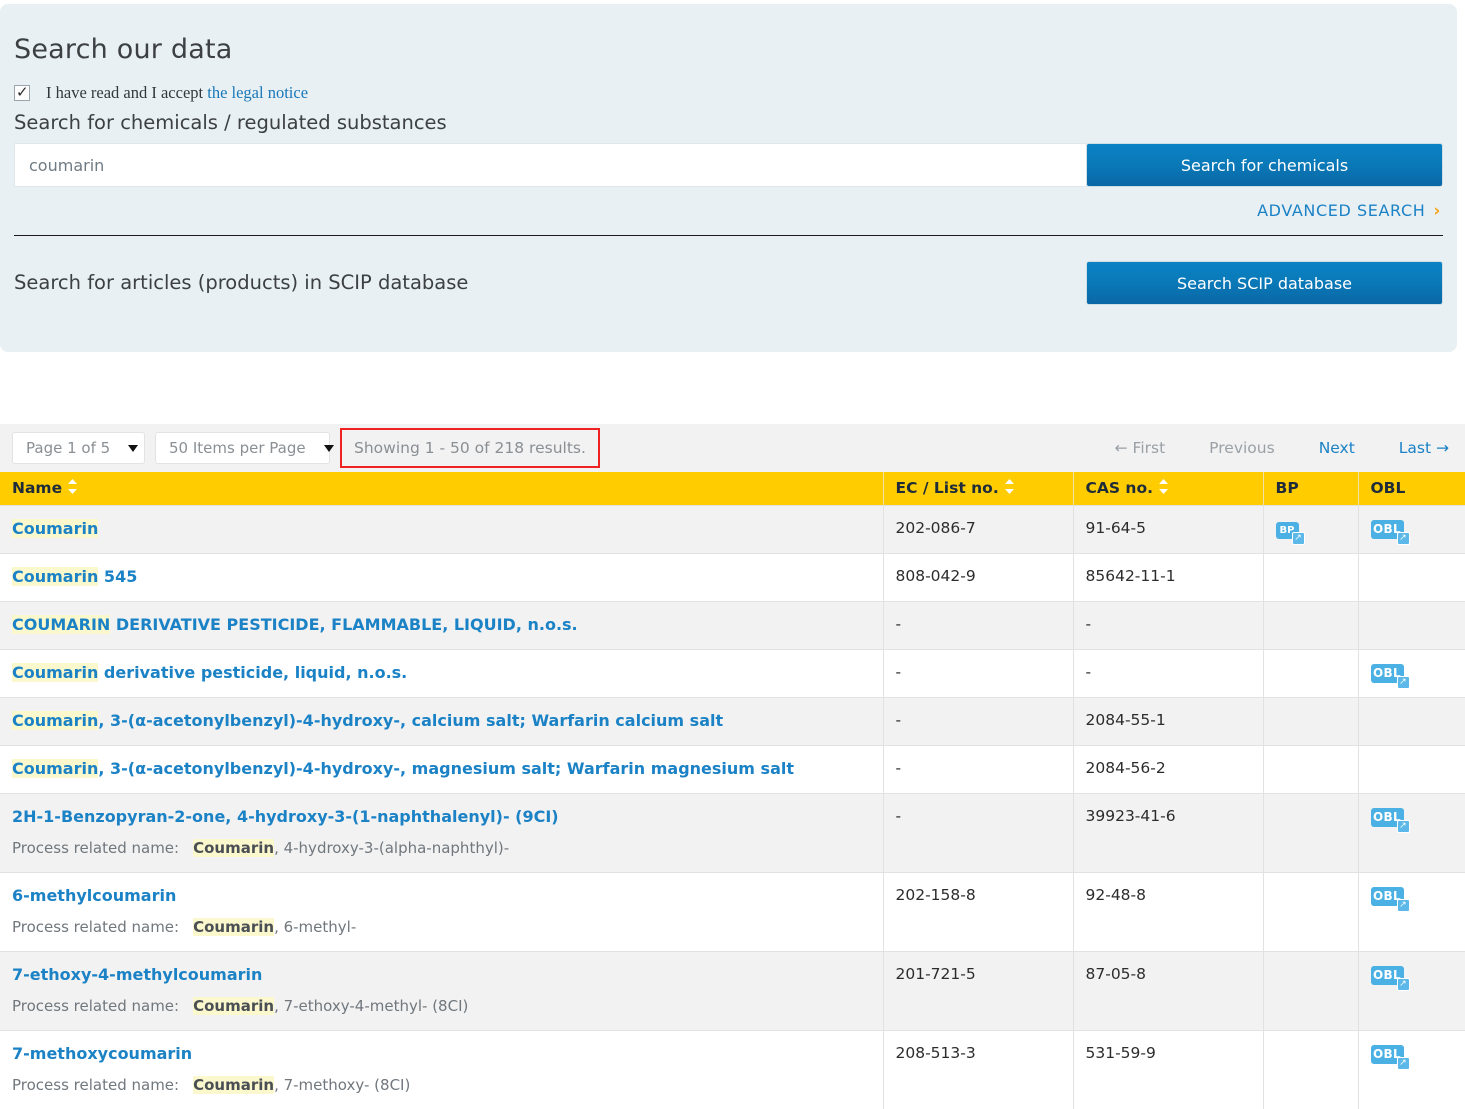  I want to click on column-header-name: Name, so click(442, 488).